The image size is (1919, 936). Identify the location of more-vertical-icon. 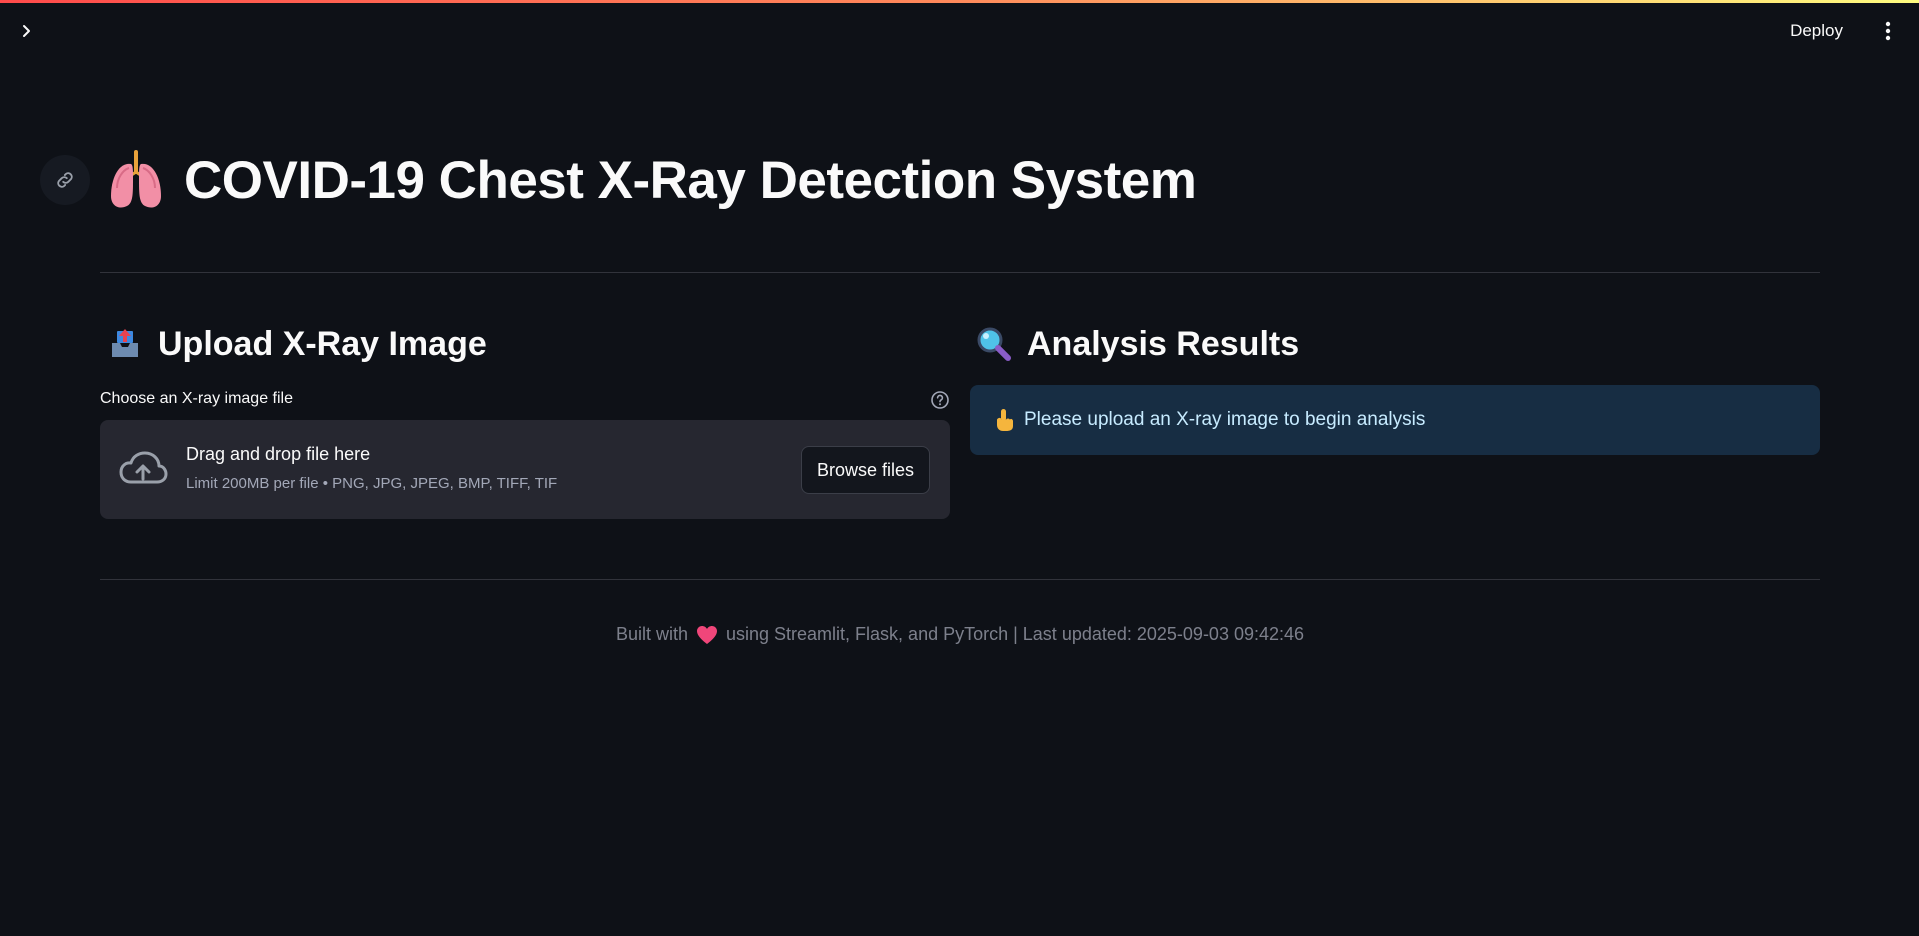
(1888, 31).